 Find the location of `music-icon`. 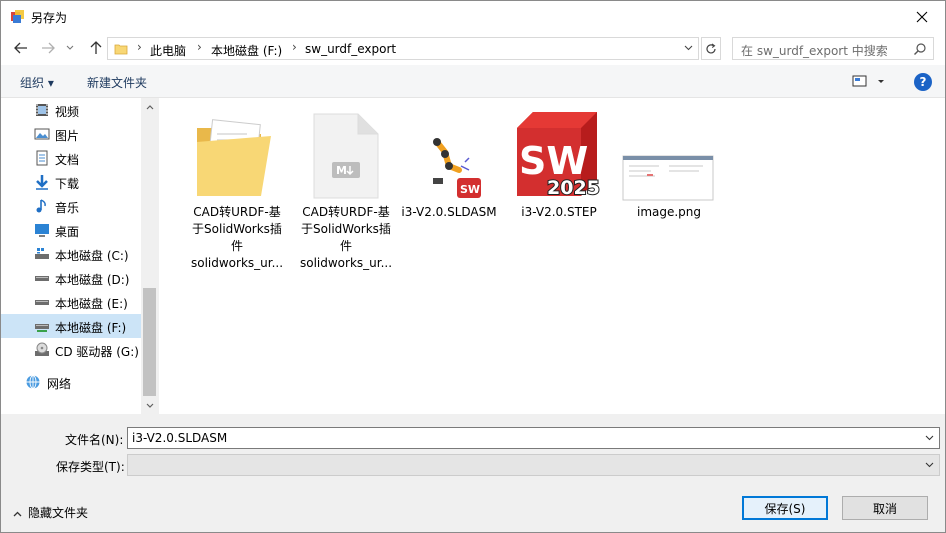

music-icon is located at coordinates (41, 206).